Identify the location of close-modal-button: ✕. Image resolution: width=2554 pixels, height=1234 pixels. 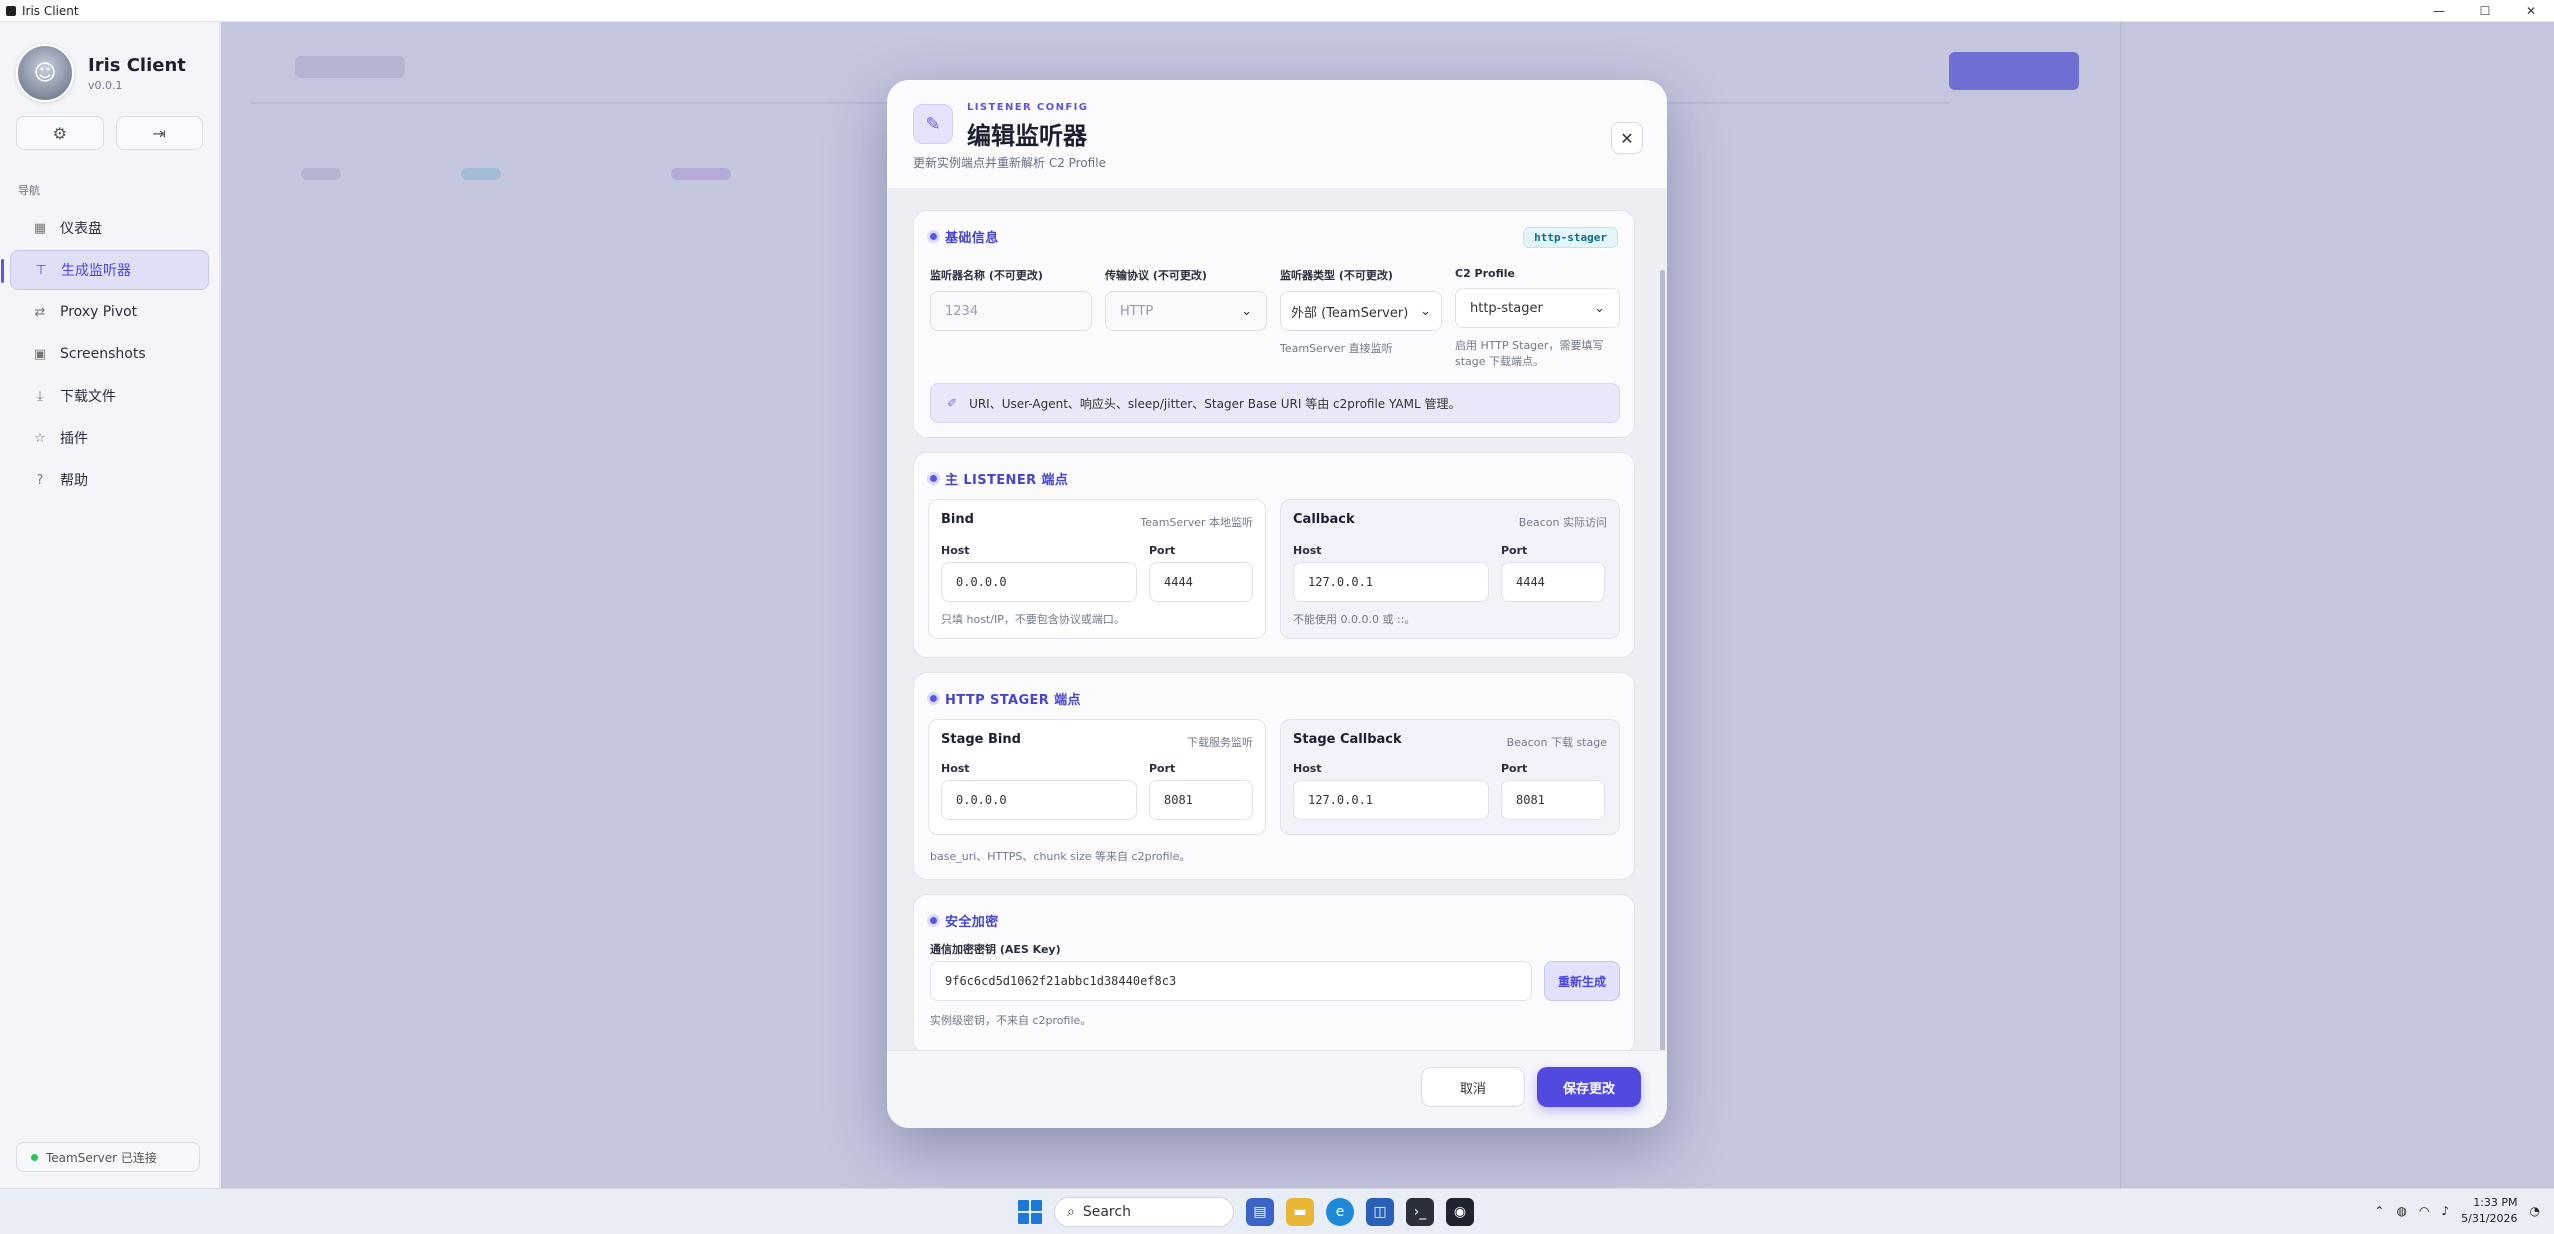
(1627, 138).